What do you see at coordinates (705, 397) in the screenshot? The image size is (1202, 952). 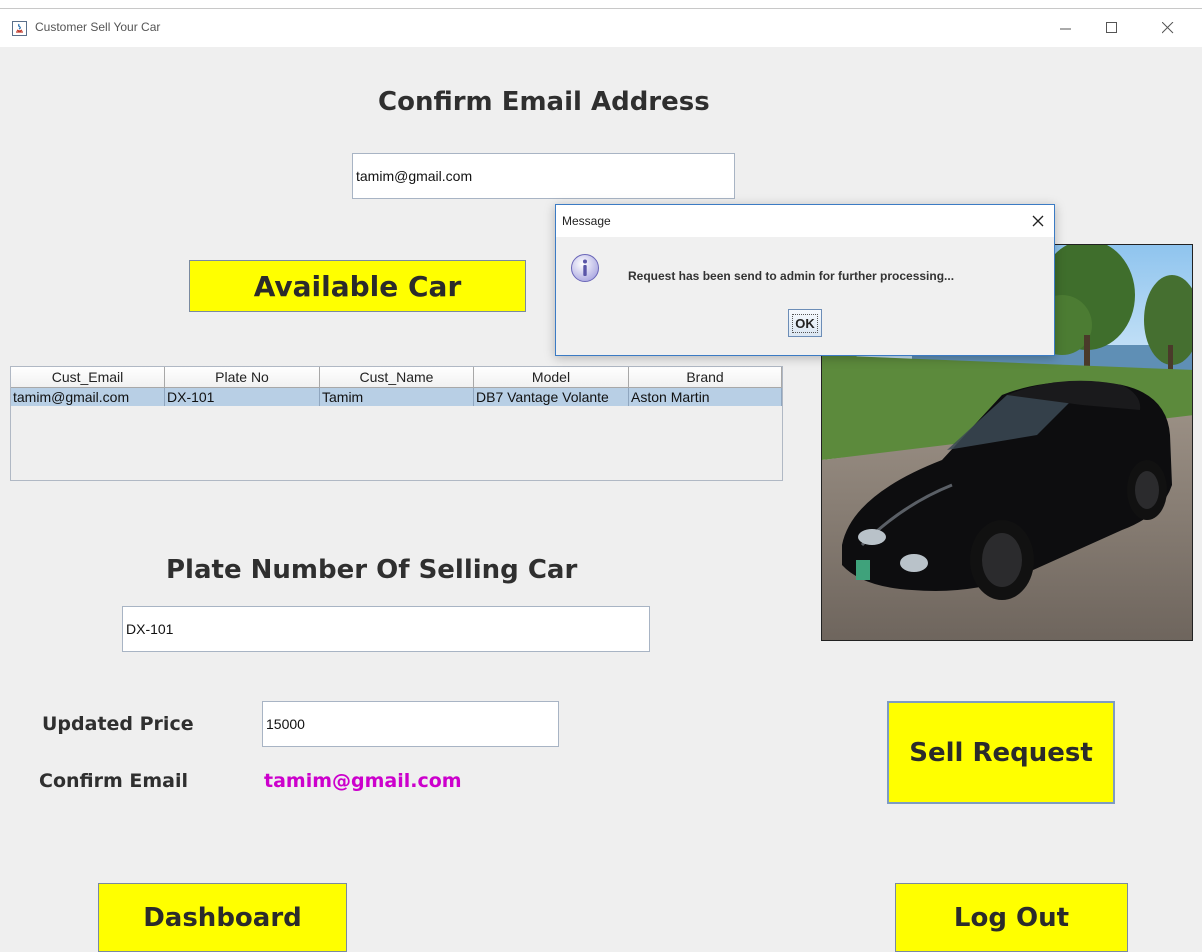 I see `table-cell: Aston Martin` at bounding box center [705, 397].